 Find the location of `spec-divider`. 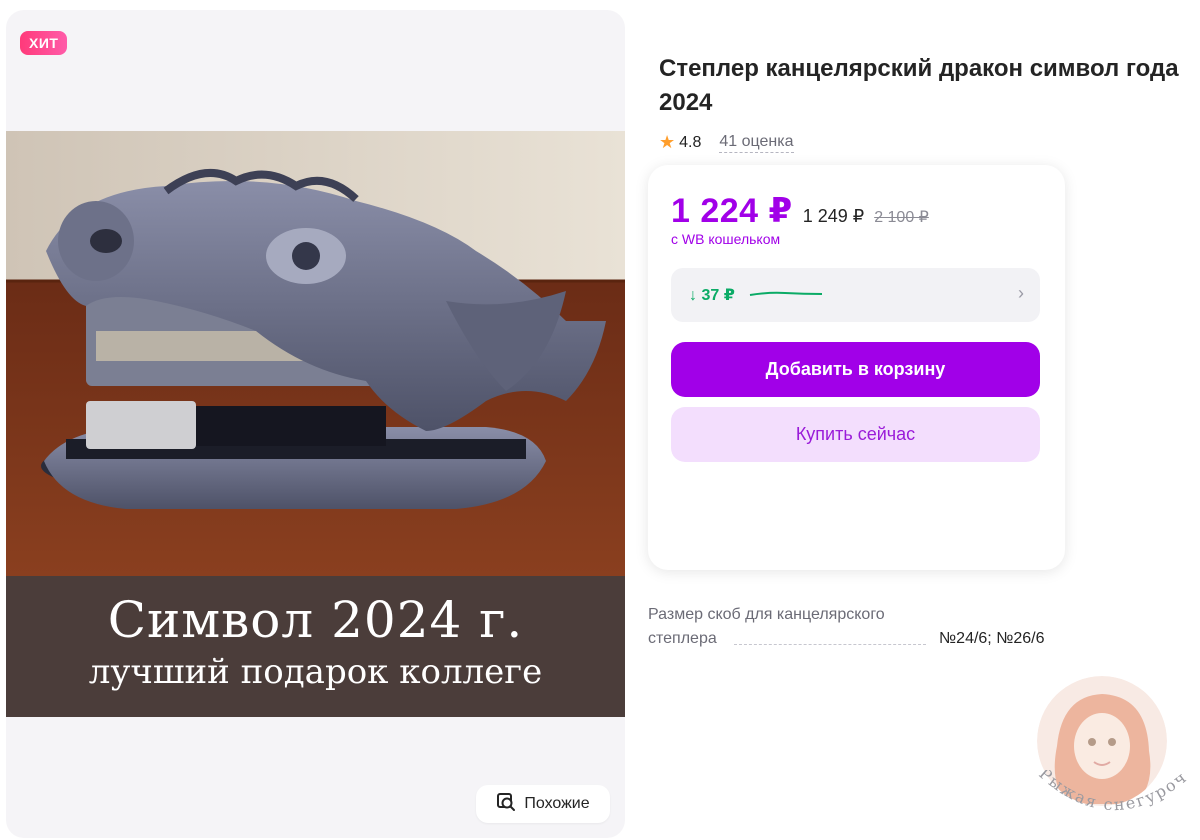

spec-divider is located at coordinates (830, 644).